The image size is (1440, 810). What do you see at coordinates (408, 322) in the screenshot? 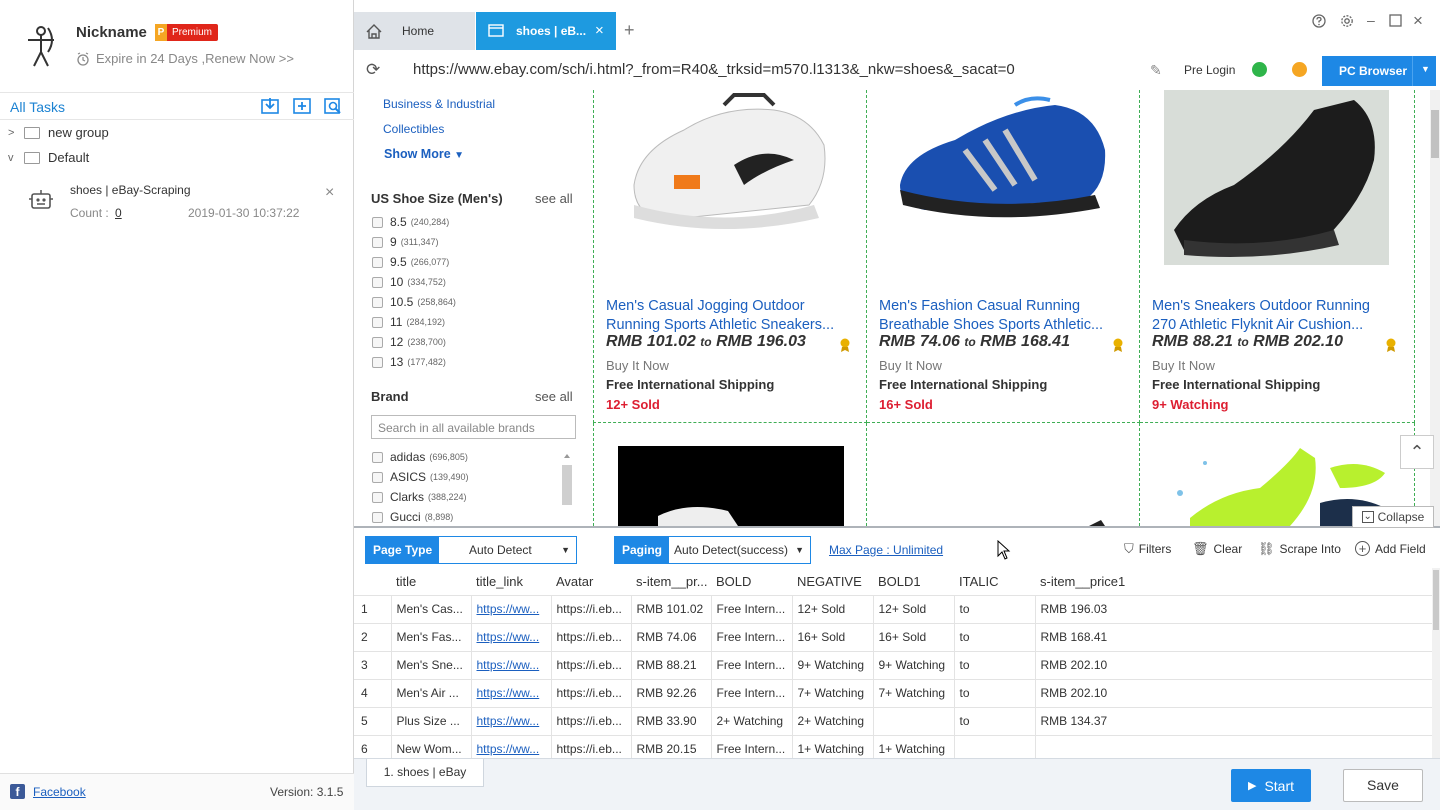
I see `size-option: 11 (284,192)` at bounding box center [408, 322].